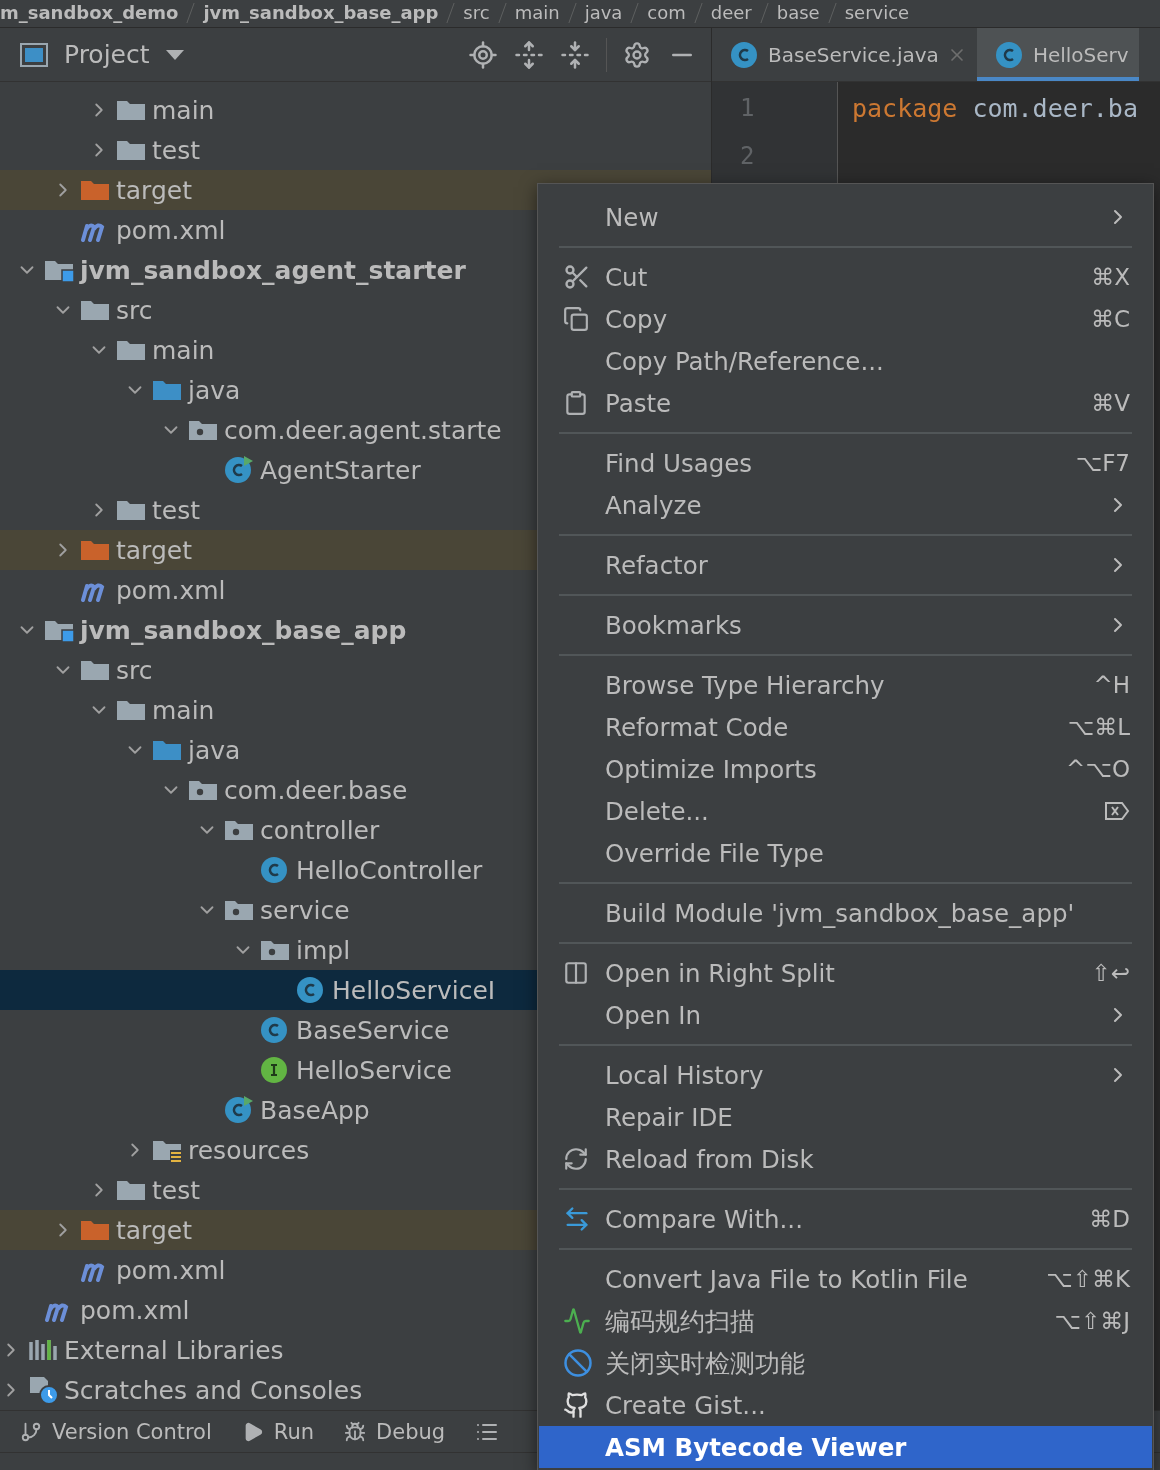 Image resolution: width=1160 pixels, height=1470 pixels. Describe the element at coordinates (395, 1431) in the screenshot. I see `tool-window-button: Debug` at that location.